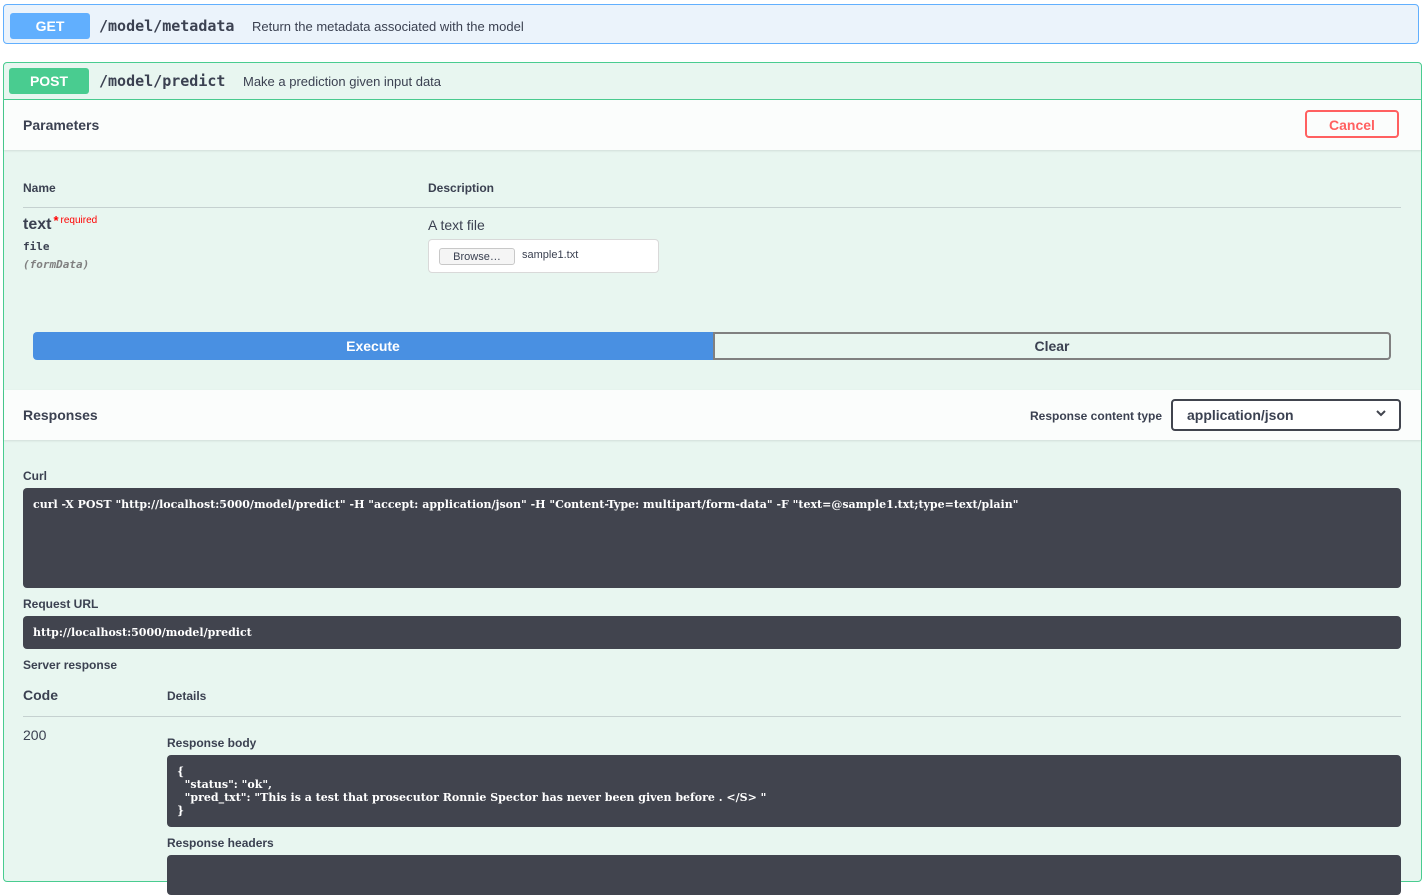 The width and height of the screenshot is (1428, 895). What do you see at coordinates (35, 735) in the screenshot?
I see `response-status-code: 200` at bounding box center [35, 735].